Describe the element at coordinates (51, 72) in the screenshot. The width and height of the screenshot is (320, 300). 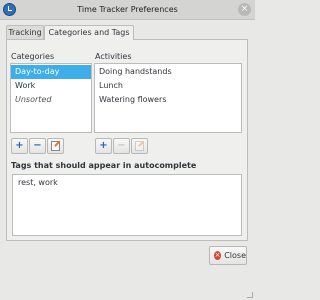
I see `category-item-day-to-day: Day-to-day` at that location.